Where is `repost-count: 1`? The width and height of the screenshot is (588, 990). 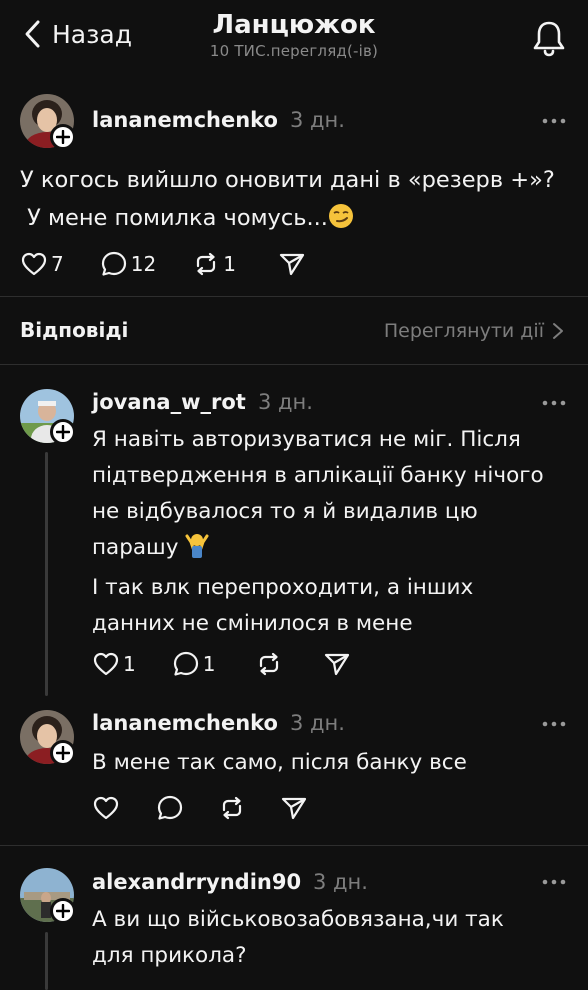 repost-count: 1 is located at coordinates (229, 264).